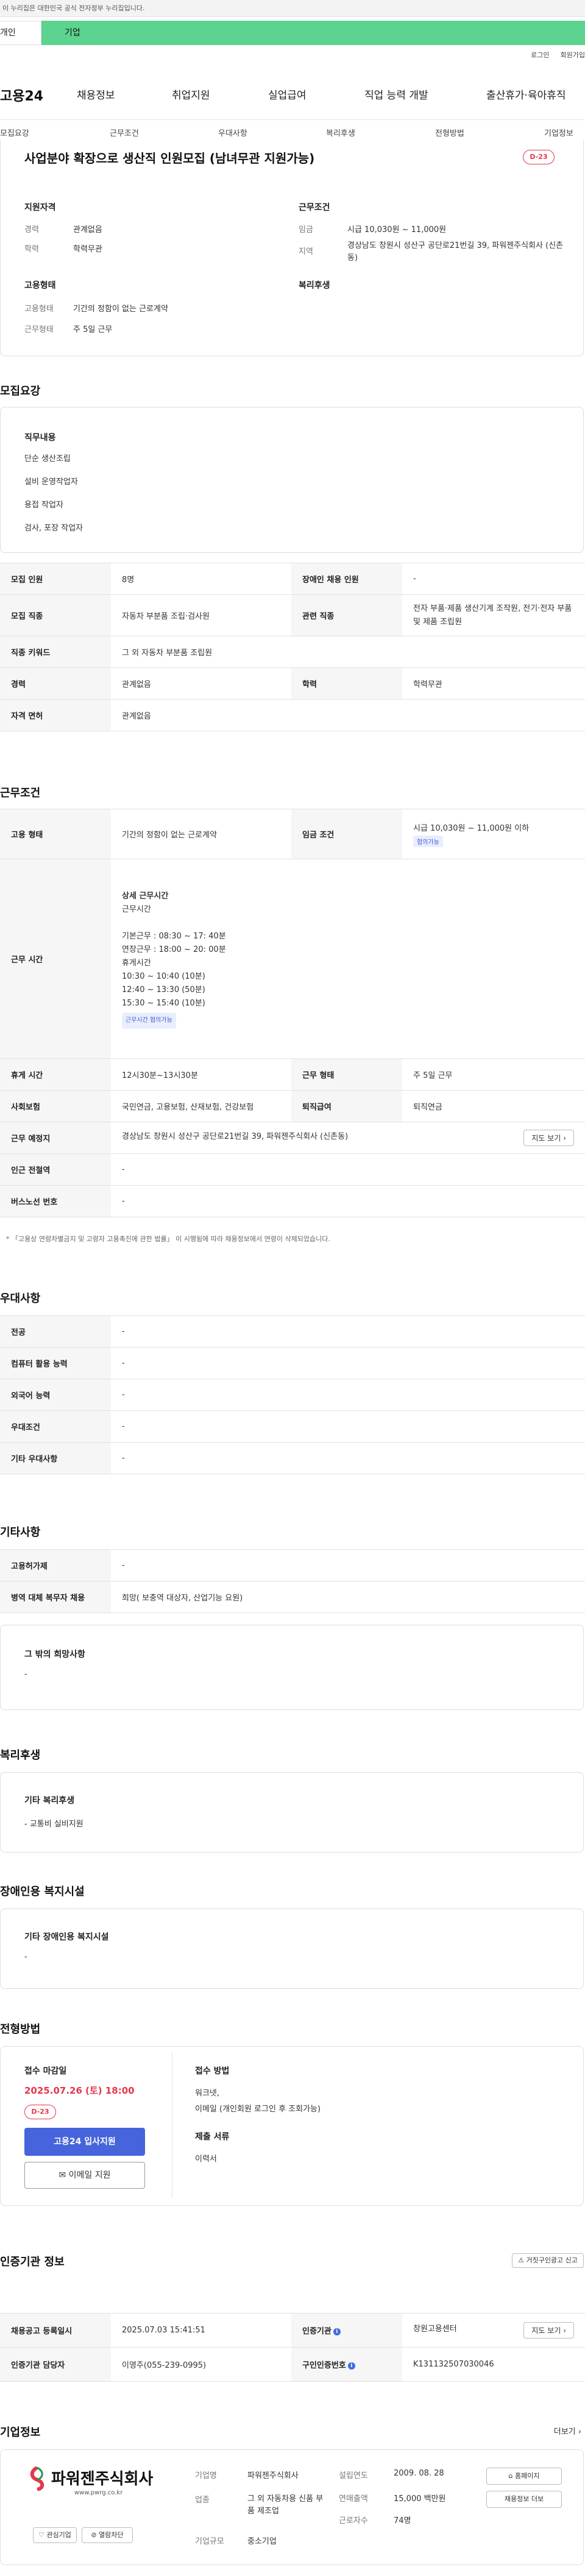 Image resolution: width=585 pixels, height=2576 pixels. I want to click on table-row: 병역 대체 복무자 채용 희망( 보충역 대상자, 산업기능 요원), so click(292, 1597).